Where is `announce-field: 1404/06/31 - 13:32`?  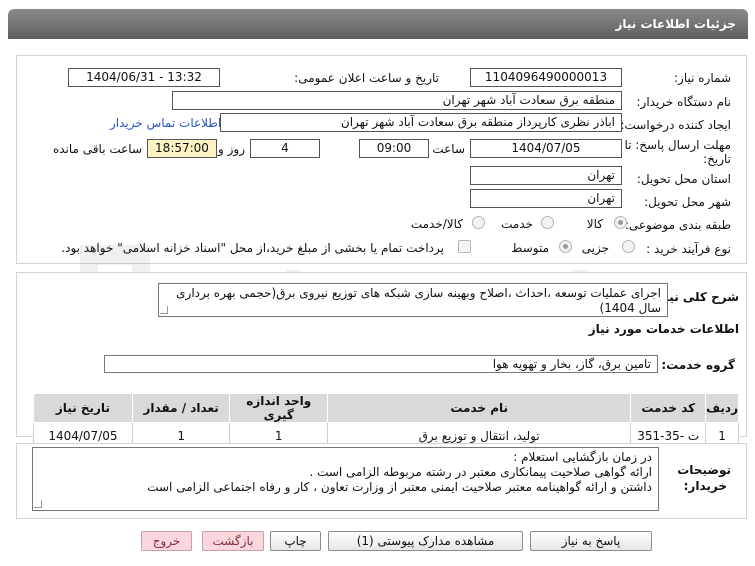 announce-field: 1404/06/31 - 13:32 is located at coordinates (144, 77).